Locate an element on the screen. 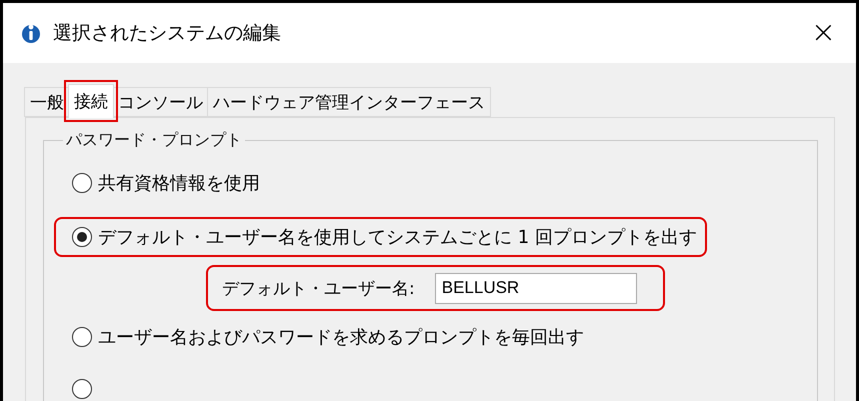 This screenshot has width=859, height=401. username-field: BELLUSR is located at coordinates (535, 288).